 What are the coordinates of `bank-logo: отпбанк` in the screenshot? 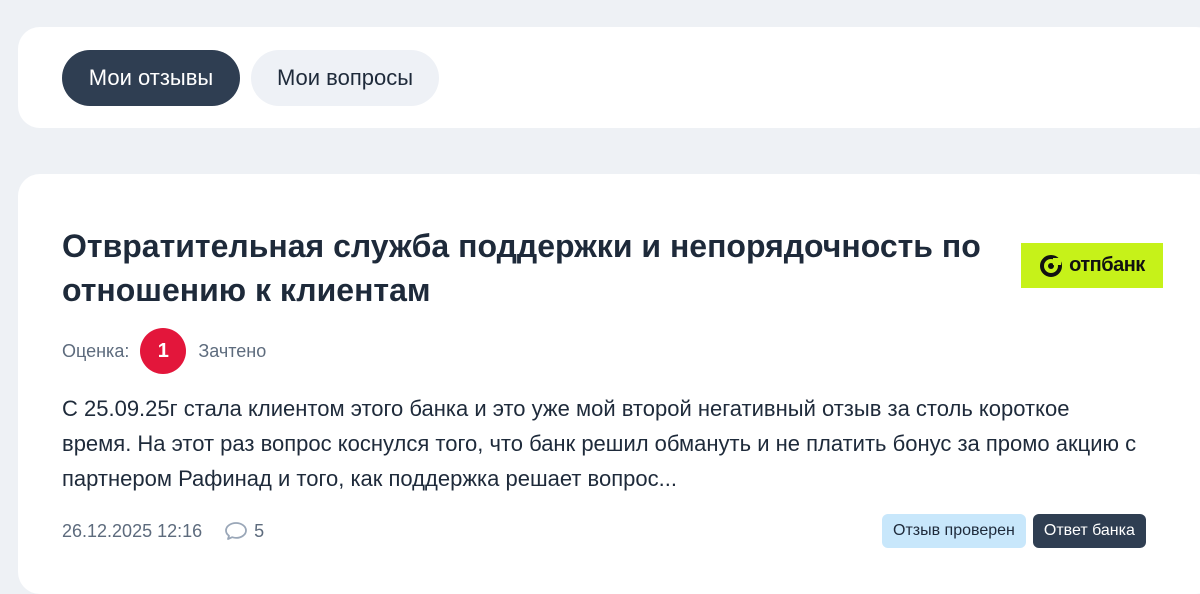 It's located at (1092, 265).